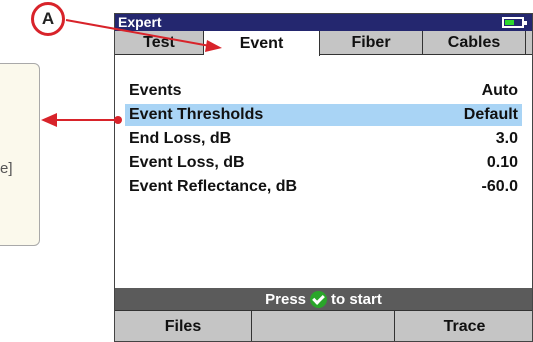 This screenshot has width=533, height=342. I want to click on setting-label: Event Reflectance, dB, so click(213, 186).